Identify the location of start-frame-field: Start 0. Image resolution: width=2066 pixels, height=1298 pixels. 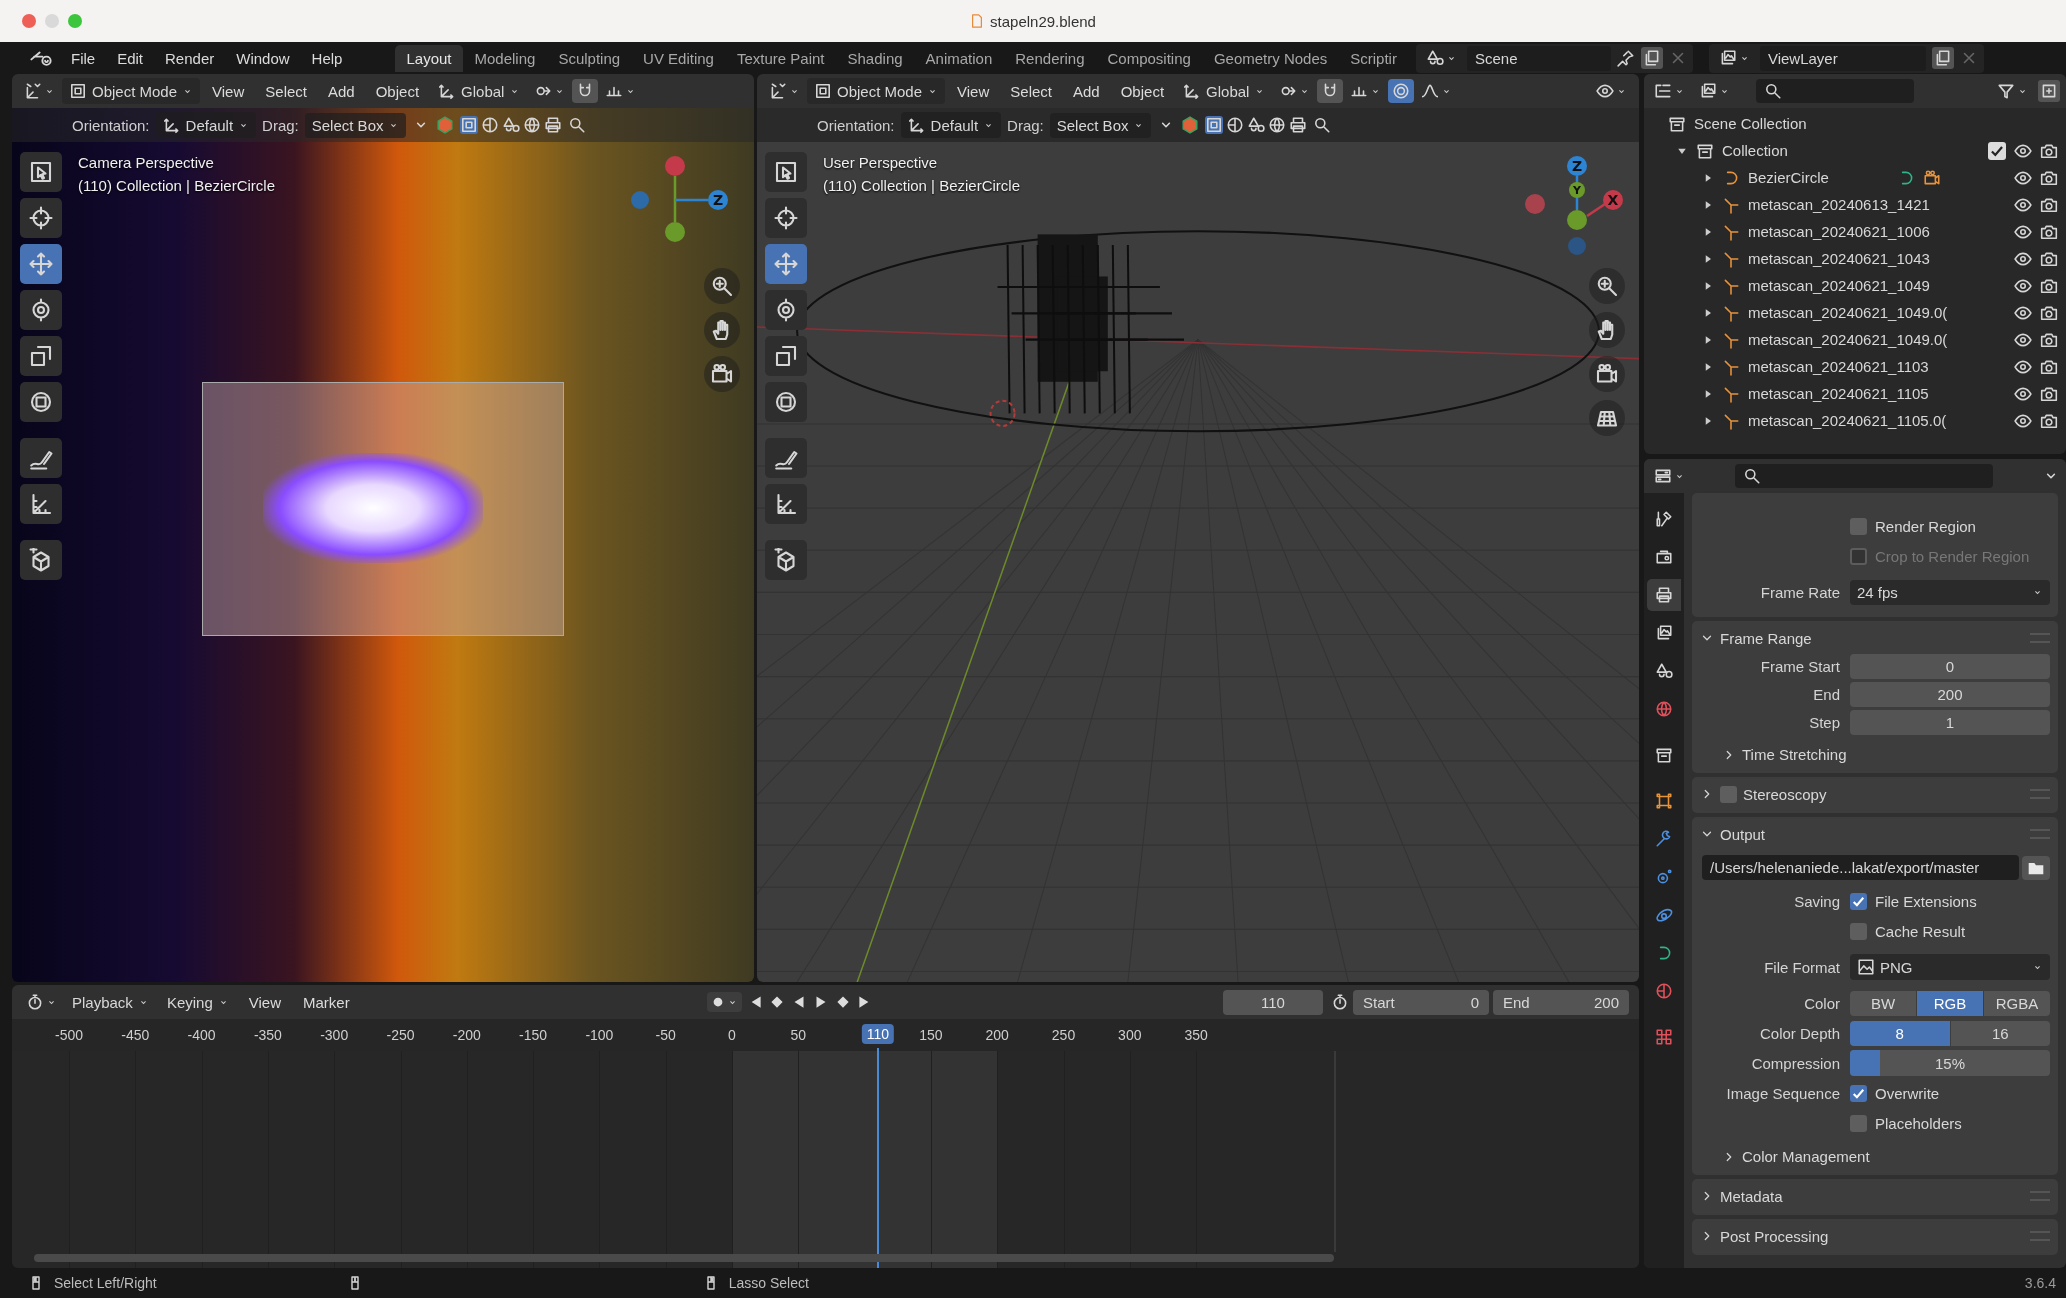
(1421, 1002).